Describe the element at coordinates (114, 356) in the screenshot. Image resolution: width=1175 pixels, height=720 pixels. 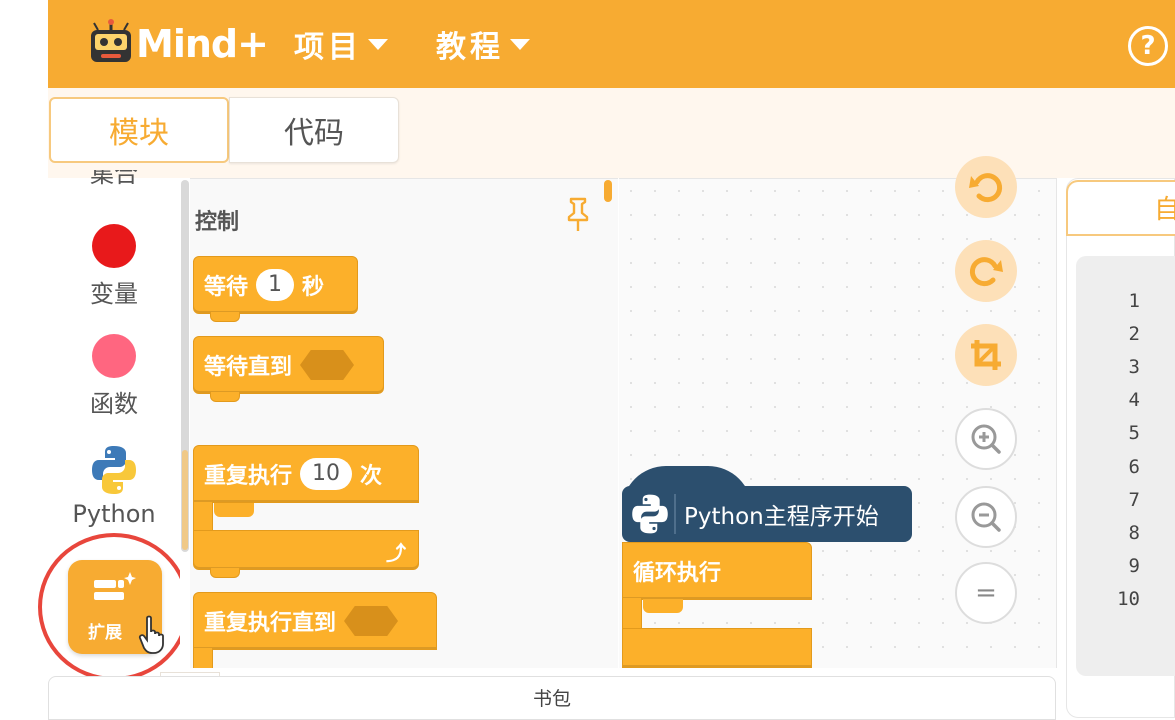
I see `function-dot-icon` at that location.